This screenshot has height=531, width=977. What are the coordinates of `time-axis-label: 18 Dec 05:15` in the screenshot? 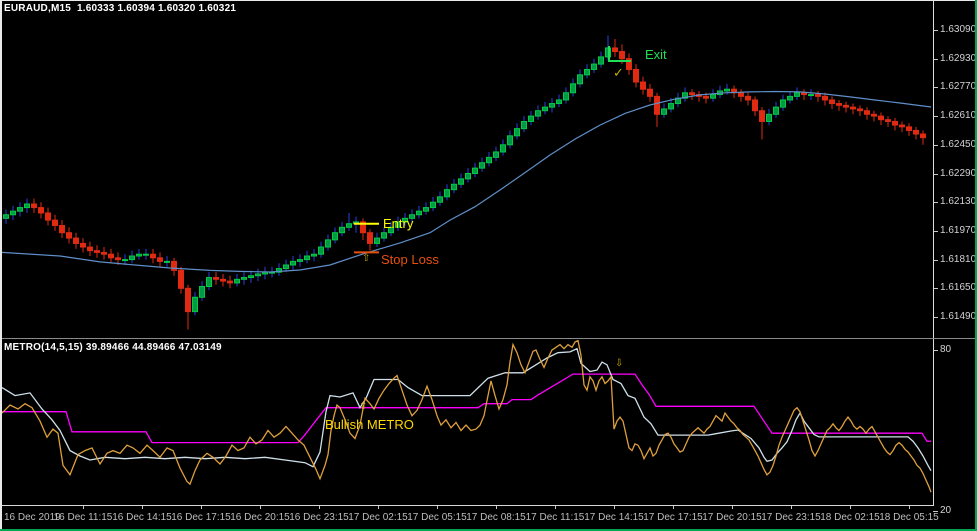 It's located at (909, 517).